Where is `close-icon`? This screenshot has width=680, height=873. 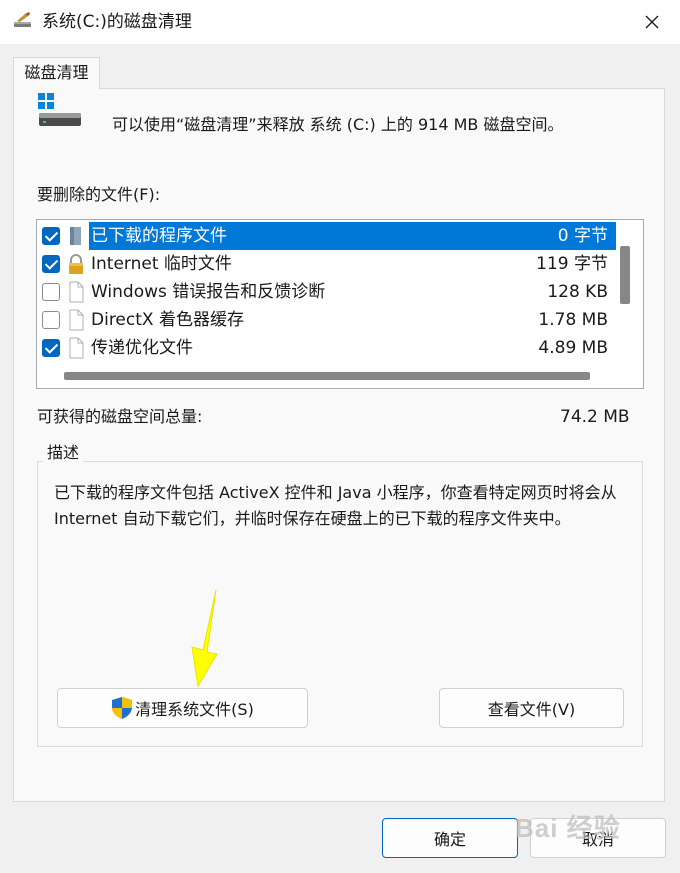
close-icon is located at coordinates (652, 22).